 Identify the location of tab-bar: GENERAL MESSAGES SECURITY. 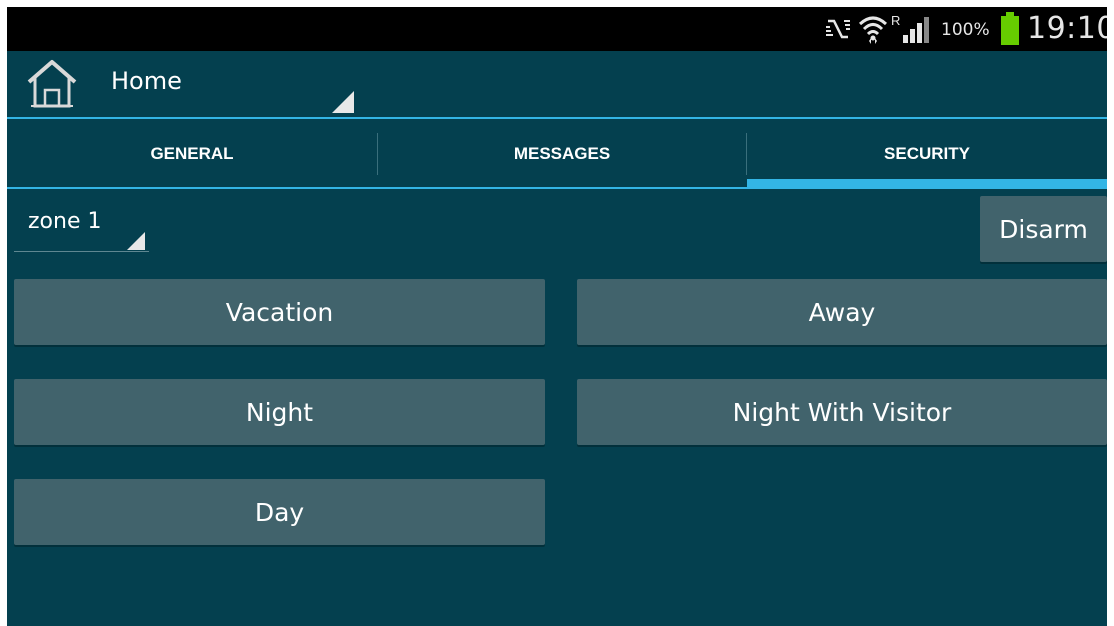
(557, 154).